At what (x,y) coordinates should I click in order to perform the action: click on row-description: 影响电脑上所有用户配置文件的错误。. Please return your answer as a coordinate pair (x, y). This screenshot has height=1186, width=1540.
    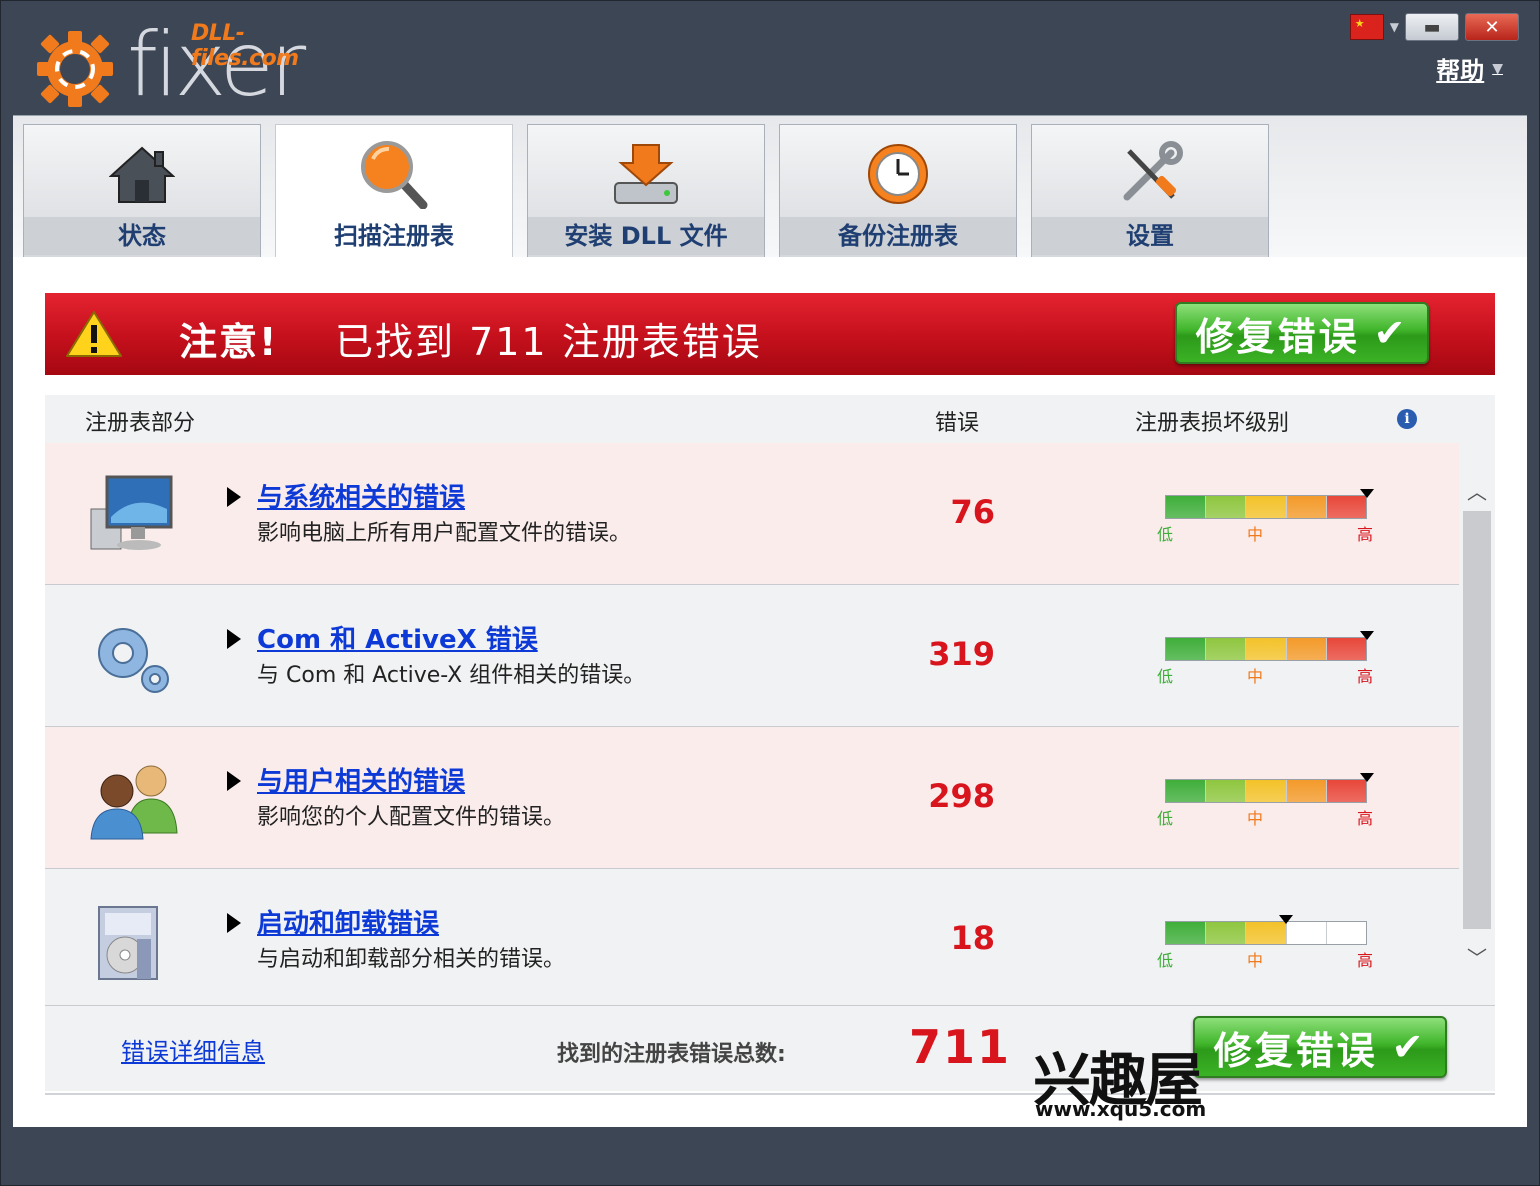
    Looking at the image, I should click on (444, 533).